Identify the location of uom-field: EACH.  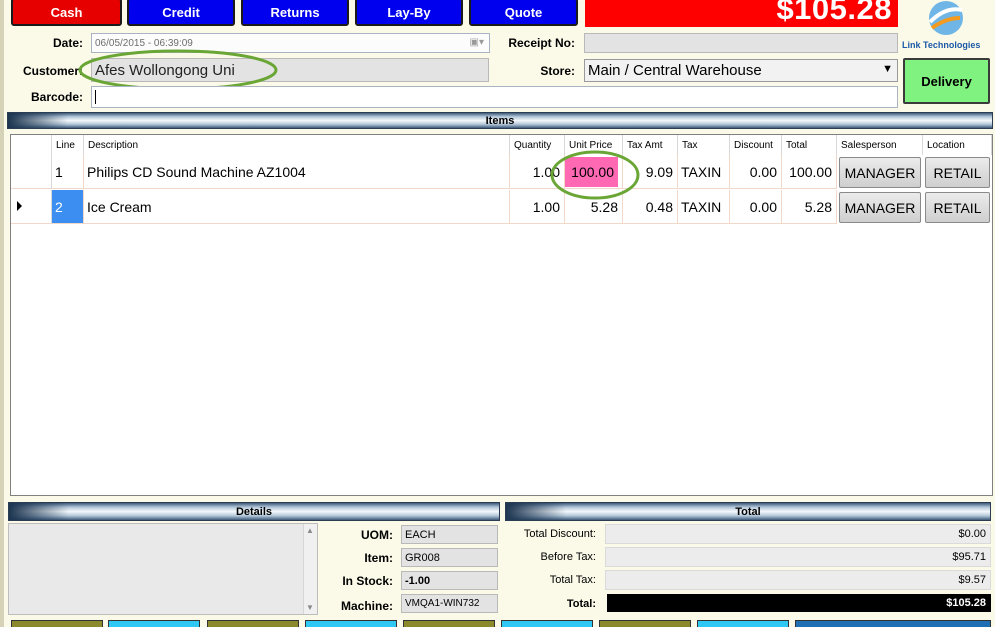
(449, 534).